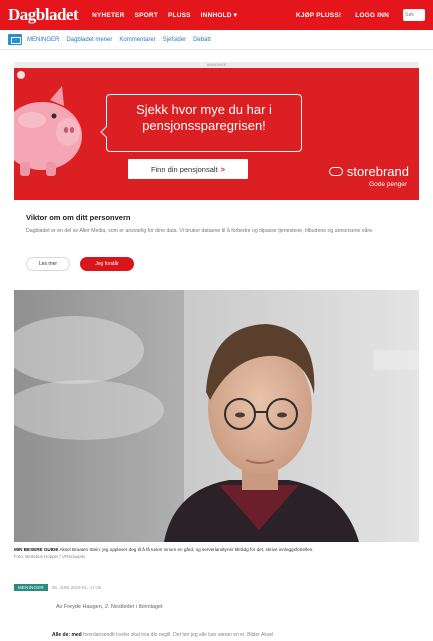 This screenshot has height=641, width=433. Describe the element at coordinates (174, 40) in the screenshot. I see `subnav-sjefsider: Sjefsider` at that location.